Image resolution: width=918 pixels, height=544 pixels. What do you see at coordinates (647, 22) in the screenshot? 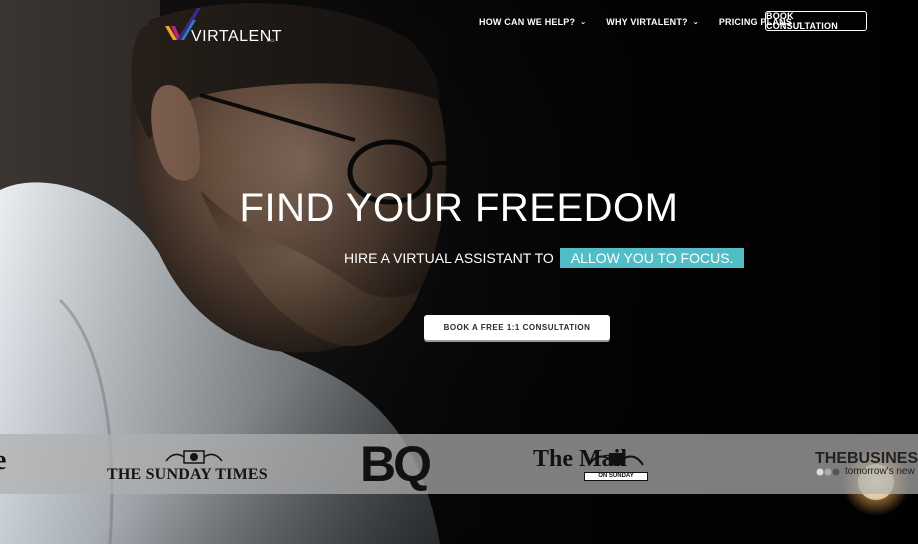
I see `nav-item-label: WHY VIRTALENT?` at bounding box center [647, 22].